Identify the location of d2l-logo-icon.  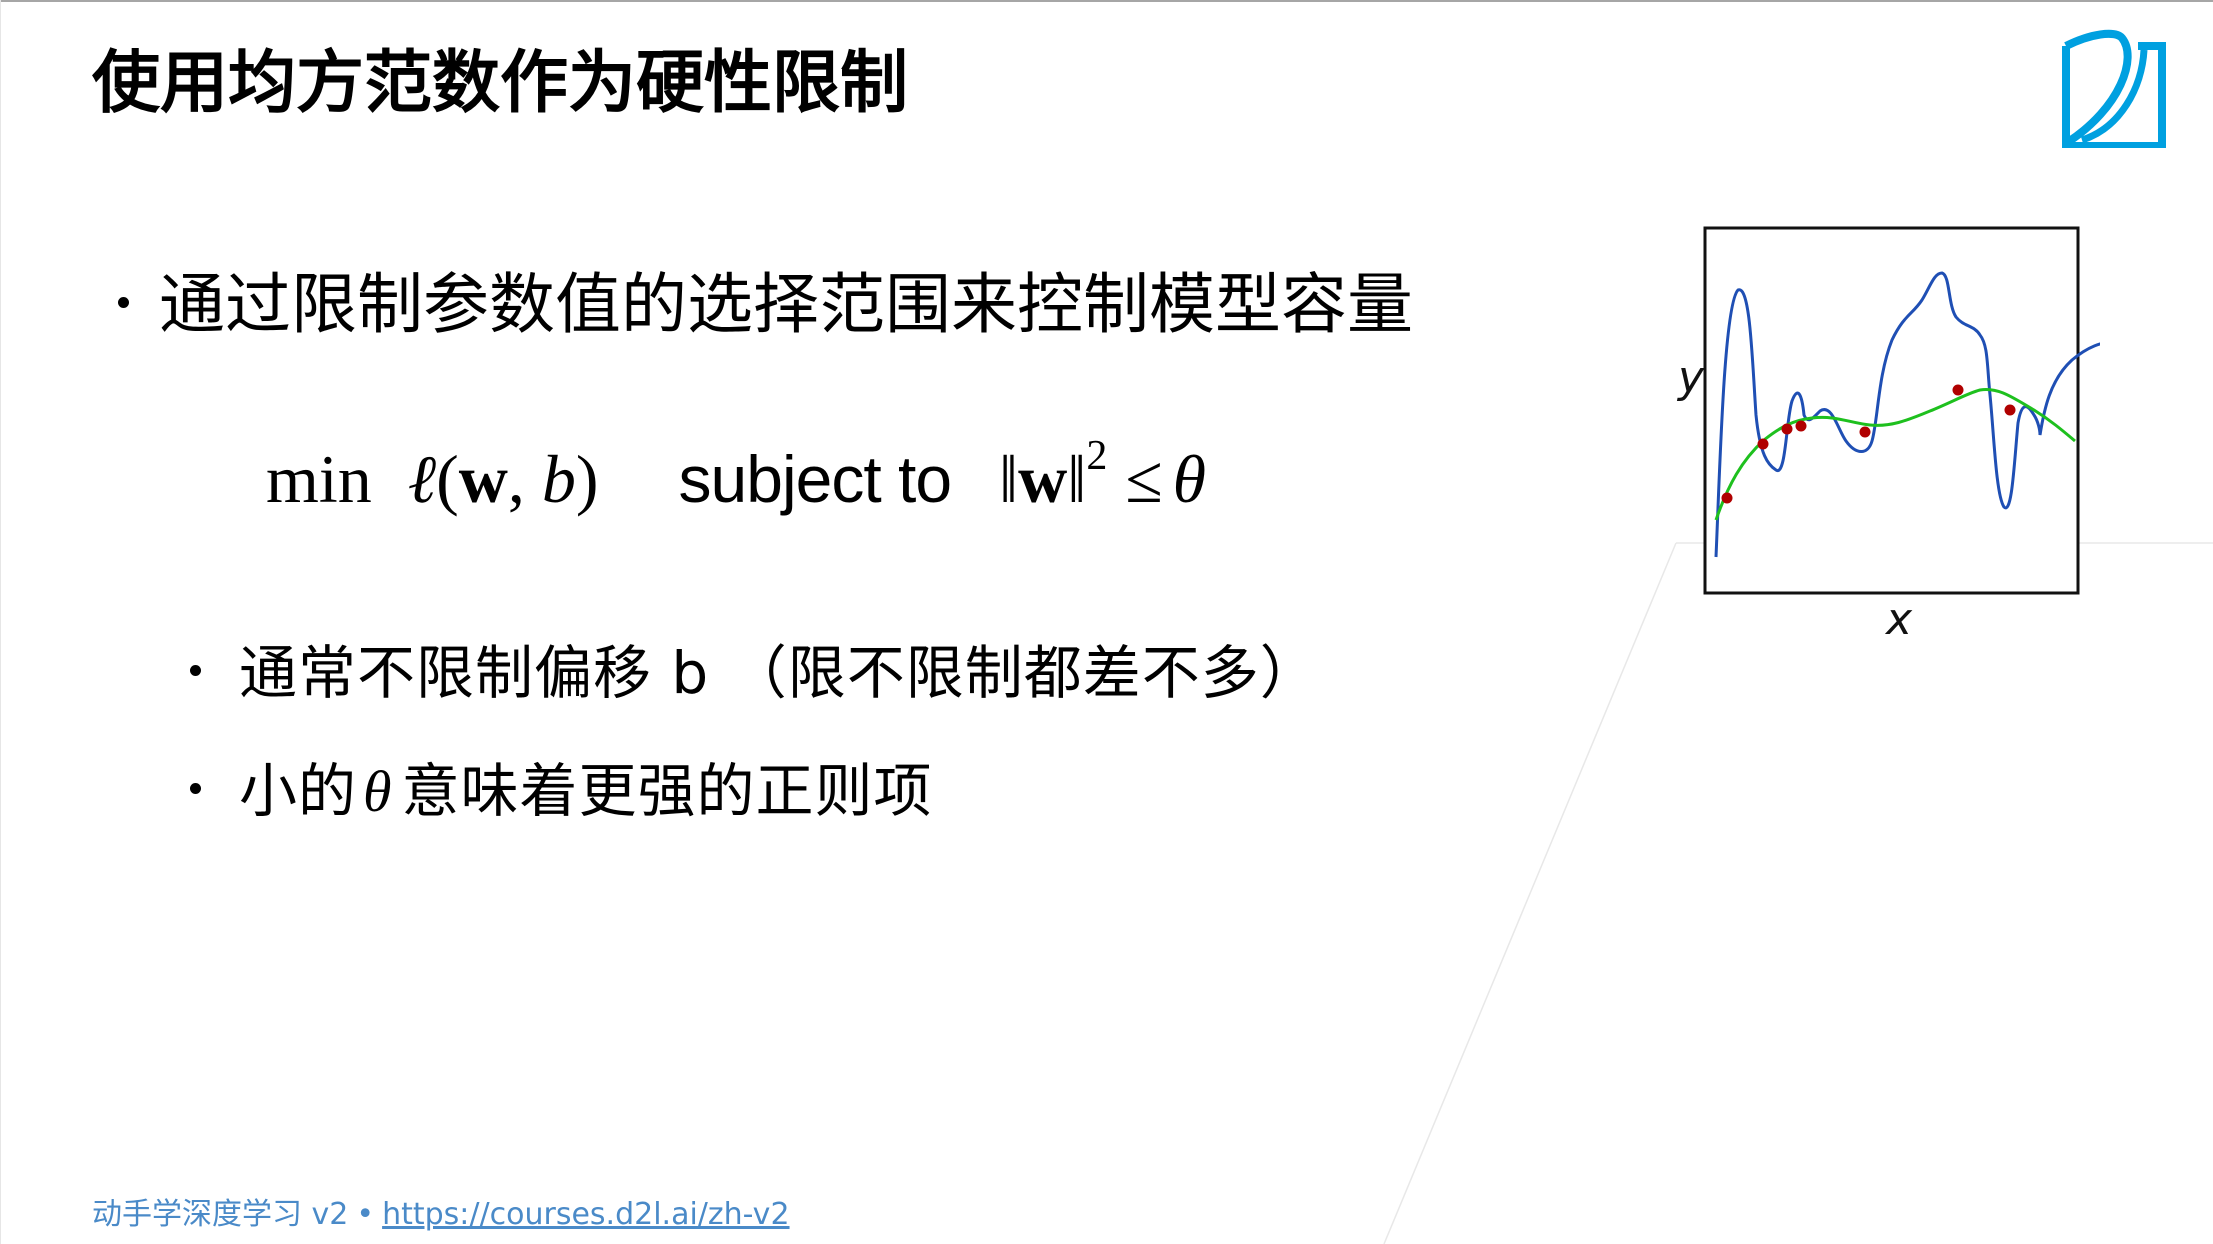
(2114, 88).